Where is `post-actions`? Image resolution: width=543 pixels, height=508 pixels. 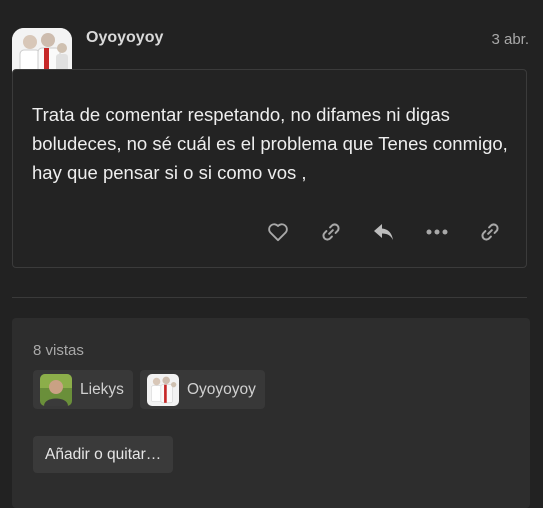
post-actions is located at coordinates (396, 232).